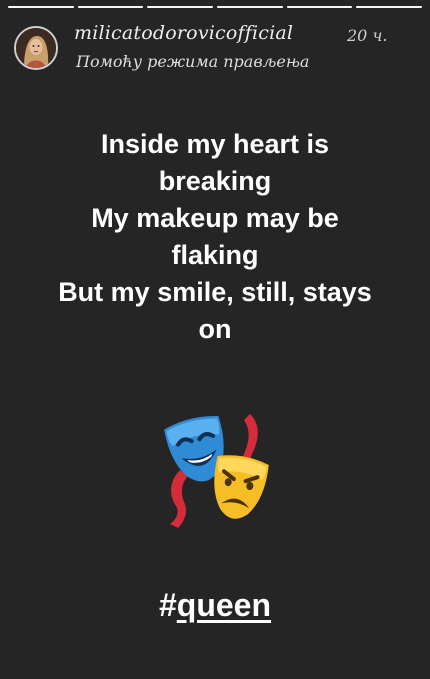  Describe the element at coordinates (215, 7) in the screenshot. I see `story-progress-bars` at that location.